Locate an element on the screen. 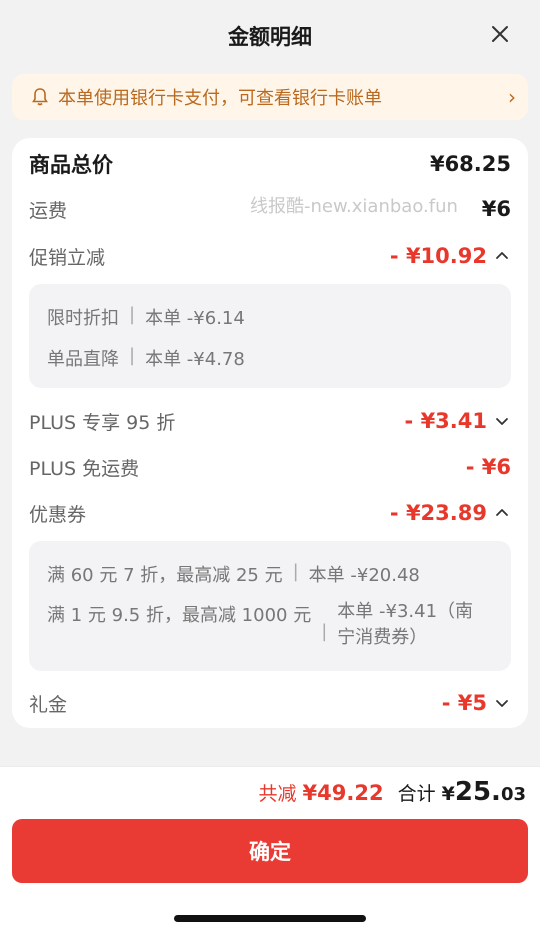 The width and height of the screenshot is (540, 935). row-plus-free-shipping: PLUS 免运费 - ¥6 is located at coordinates (270, 467).